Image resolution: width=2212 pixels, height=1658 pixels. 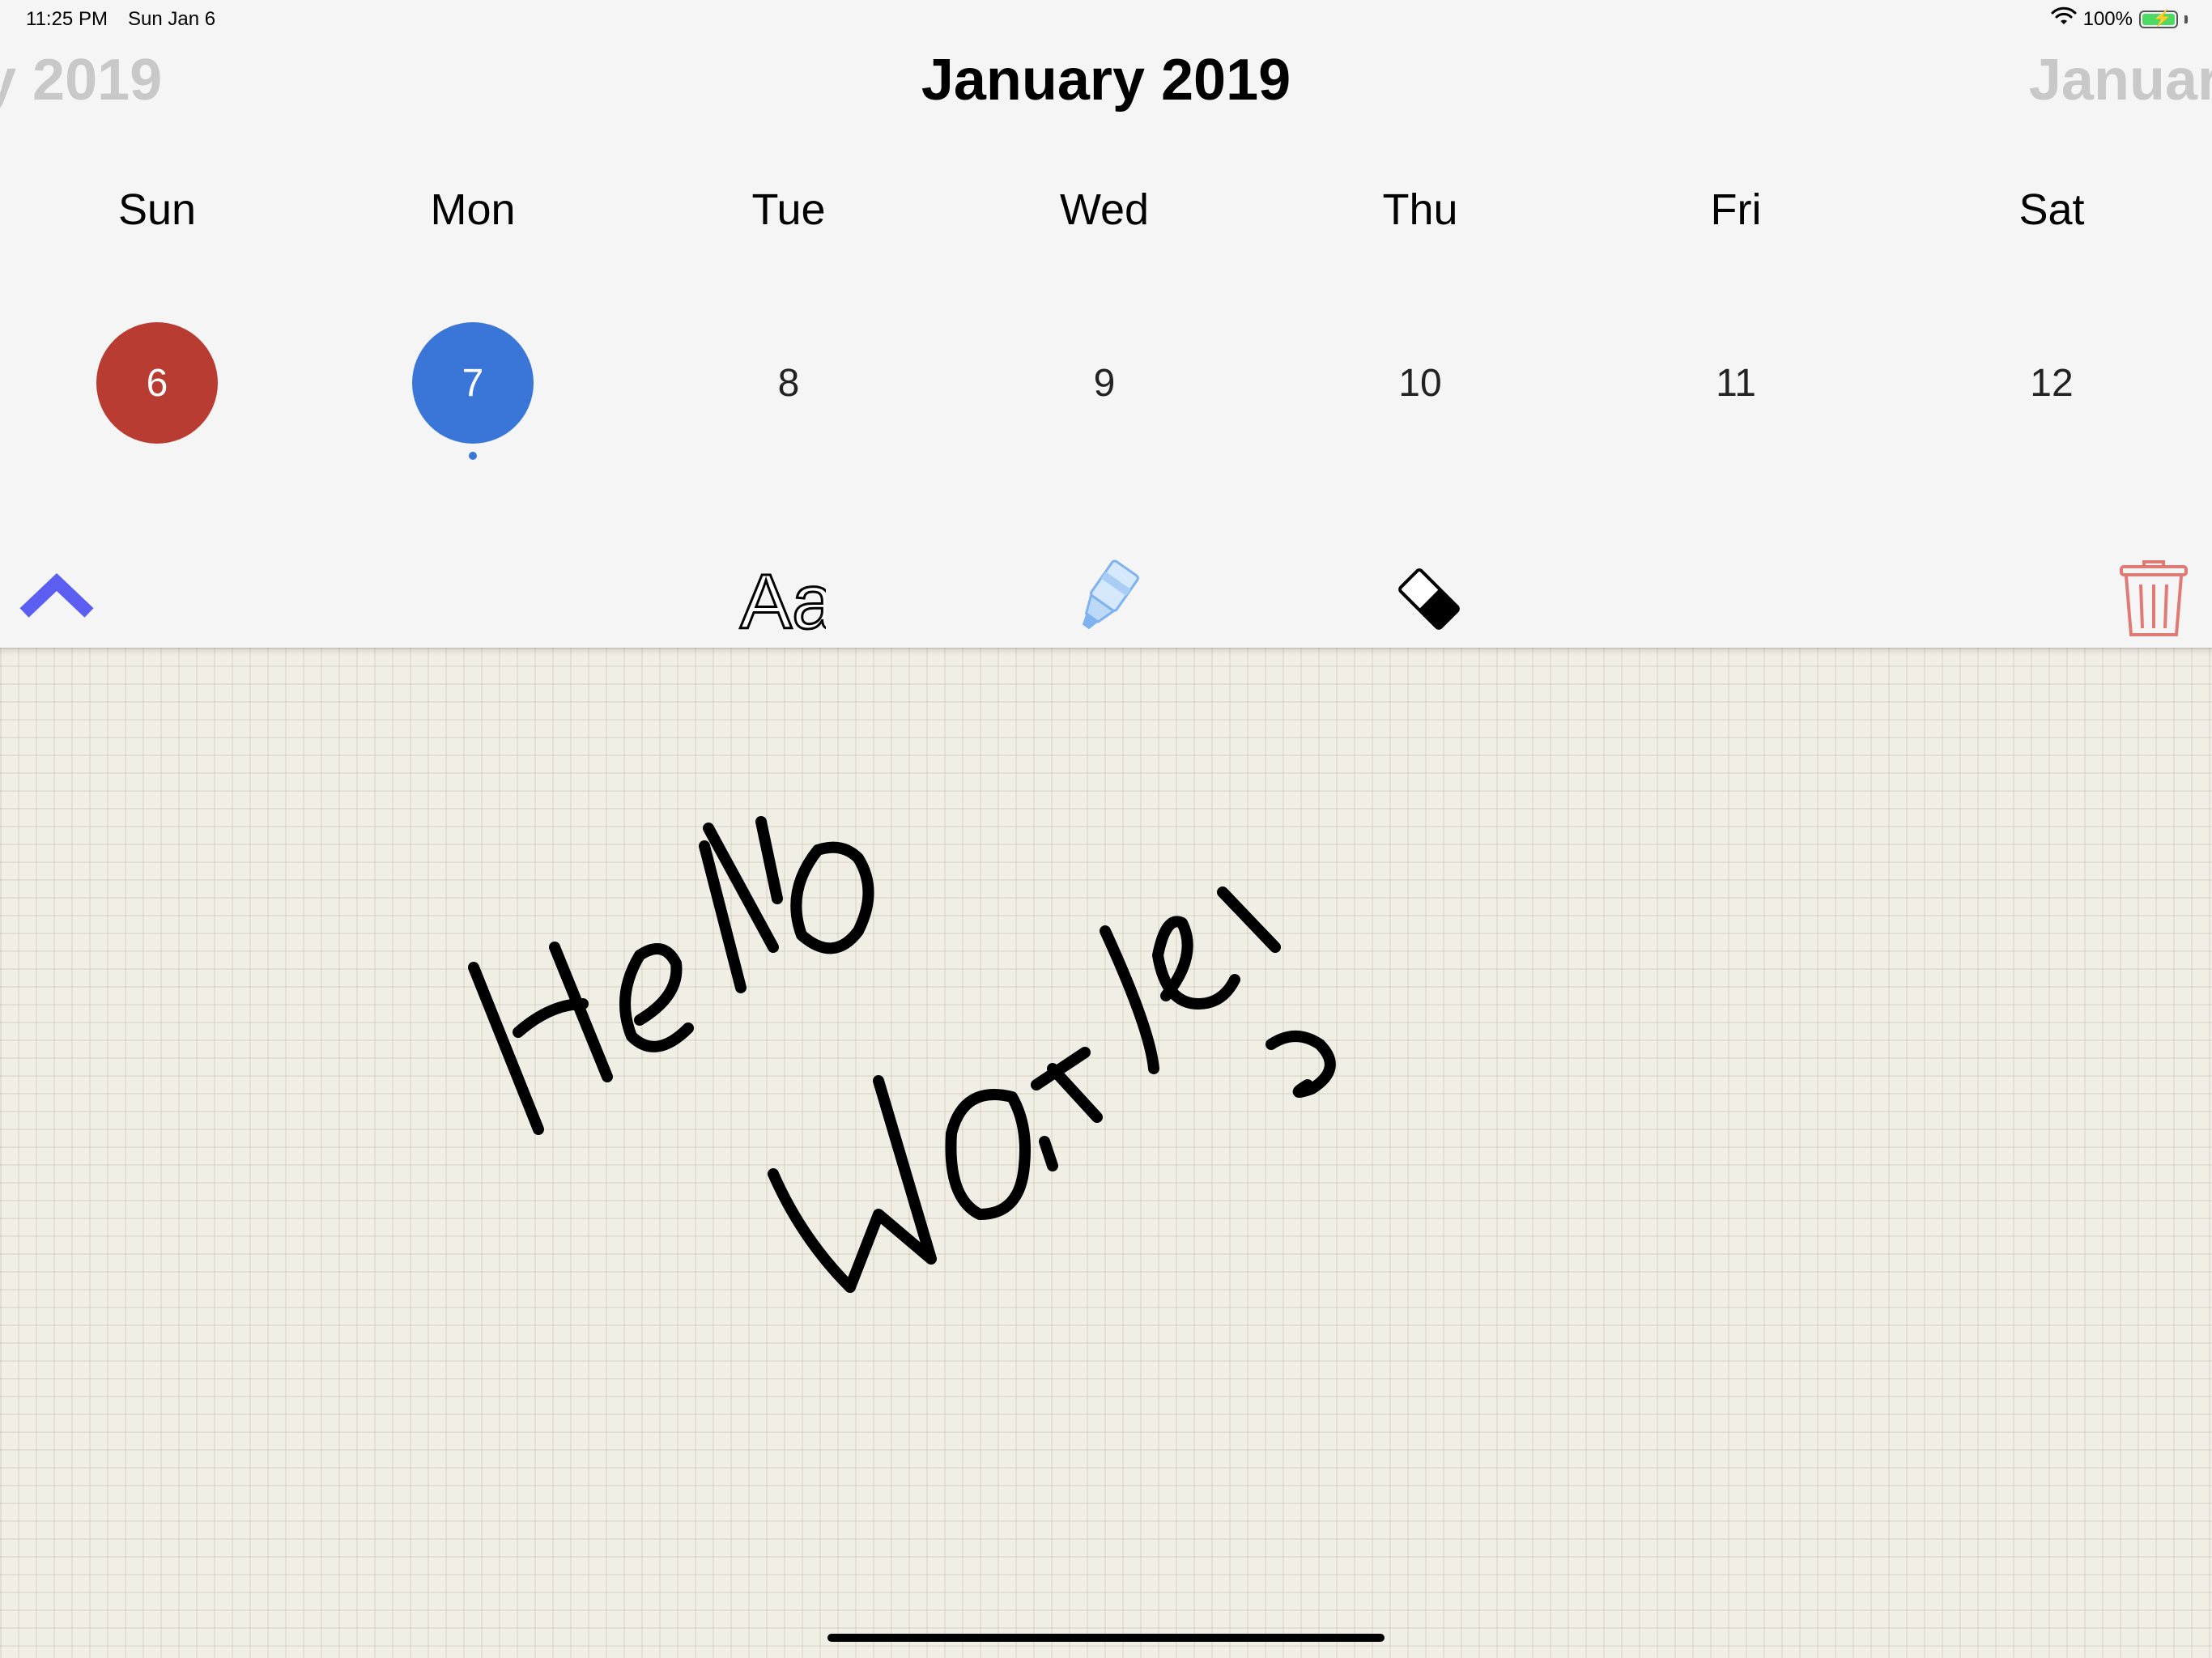 What do you see at coordinates (2051, 209) in the screenshot?
I see `weekday-sat: Sat` at bounding box center [2051, 209].